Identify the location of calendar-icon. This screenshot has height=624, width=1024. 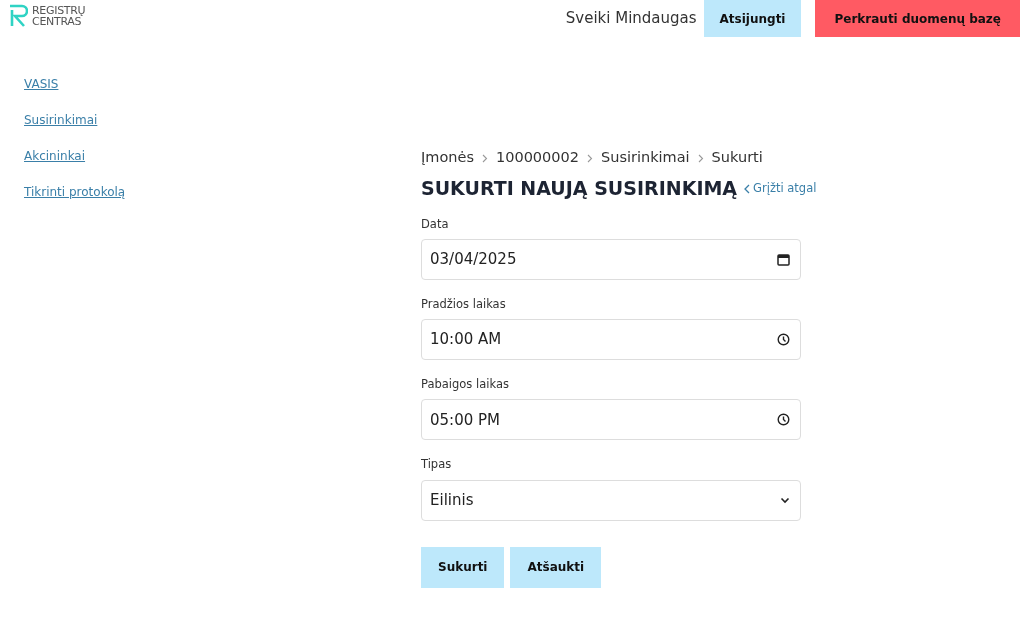
(783, 259).